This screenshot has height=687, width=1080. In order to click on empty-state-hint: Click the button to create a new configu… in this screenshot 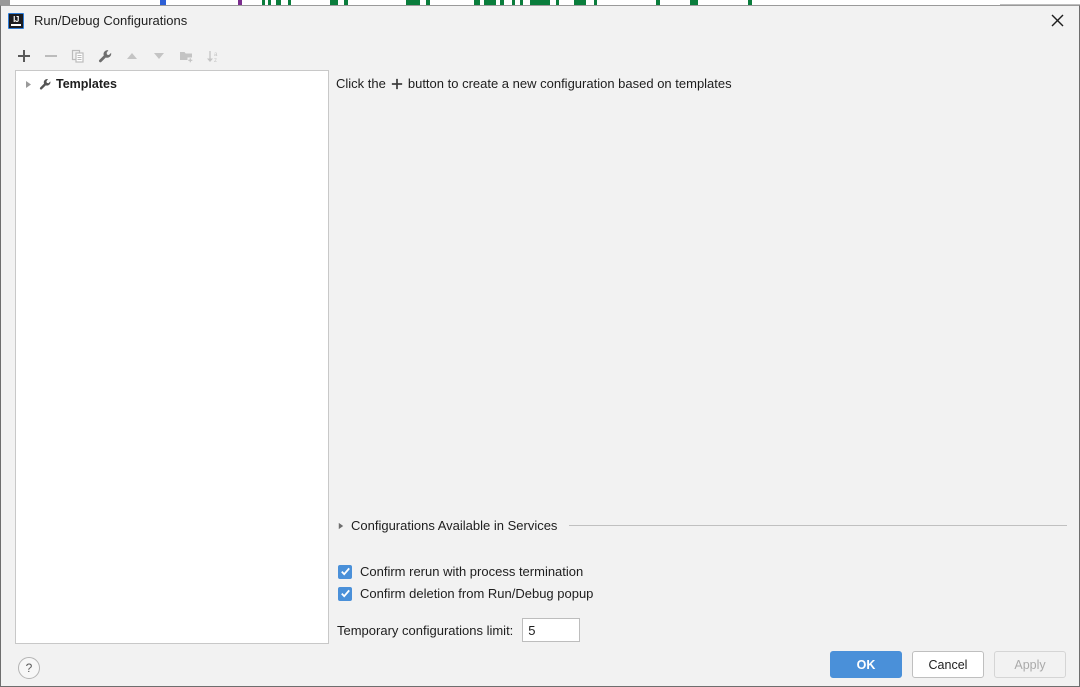, I will do `click(534, 83)`.